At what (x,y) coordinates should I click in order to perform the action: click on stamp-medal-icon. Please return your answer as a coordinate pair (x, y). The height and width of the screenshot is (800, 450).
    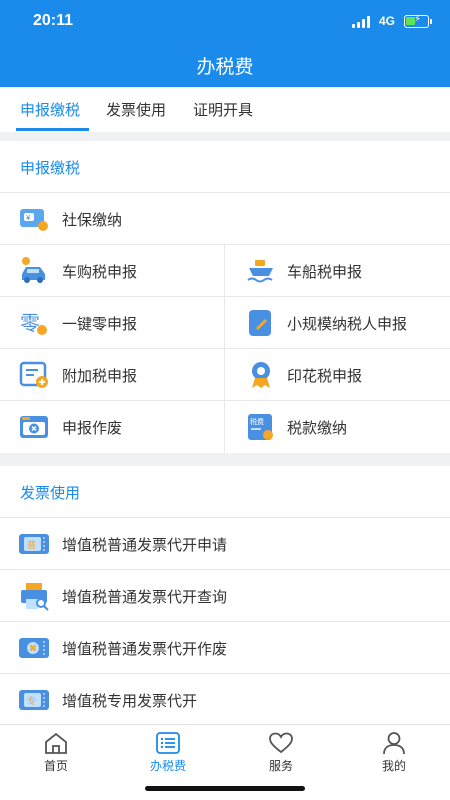
    Looking at the image, I should click on (261, 375).